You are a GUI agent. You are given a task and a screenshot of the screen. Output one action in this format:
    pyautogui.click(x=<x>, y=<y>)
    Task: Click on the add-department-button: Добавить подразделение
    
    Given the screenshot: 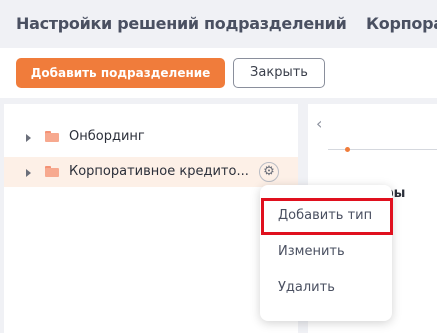 What is the action you would take?
    pyautogui.click(x=120, y=73)
    